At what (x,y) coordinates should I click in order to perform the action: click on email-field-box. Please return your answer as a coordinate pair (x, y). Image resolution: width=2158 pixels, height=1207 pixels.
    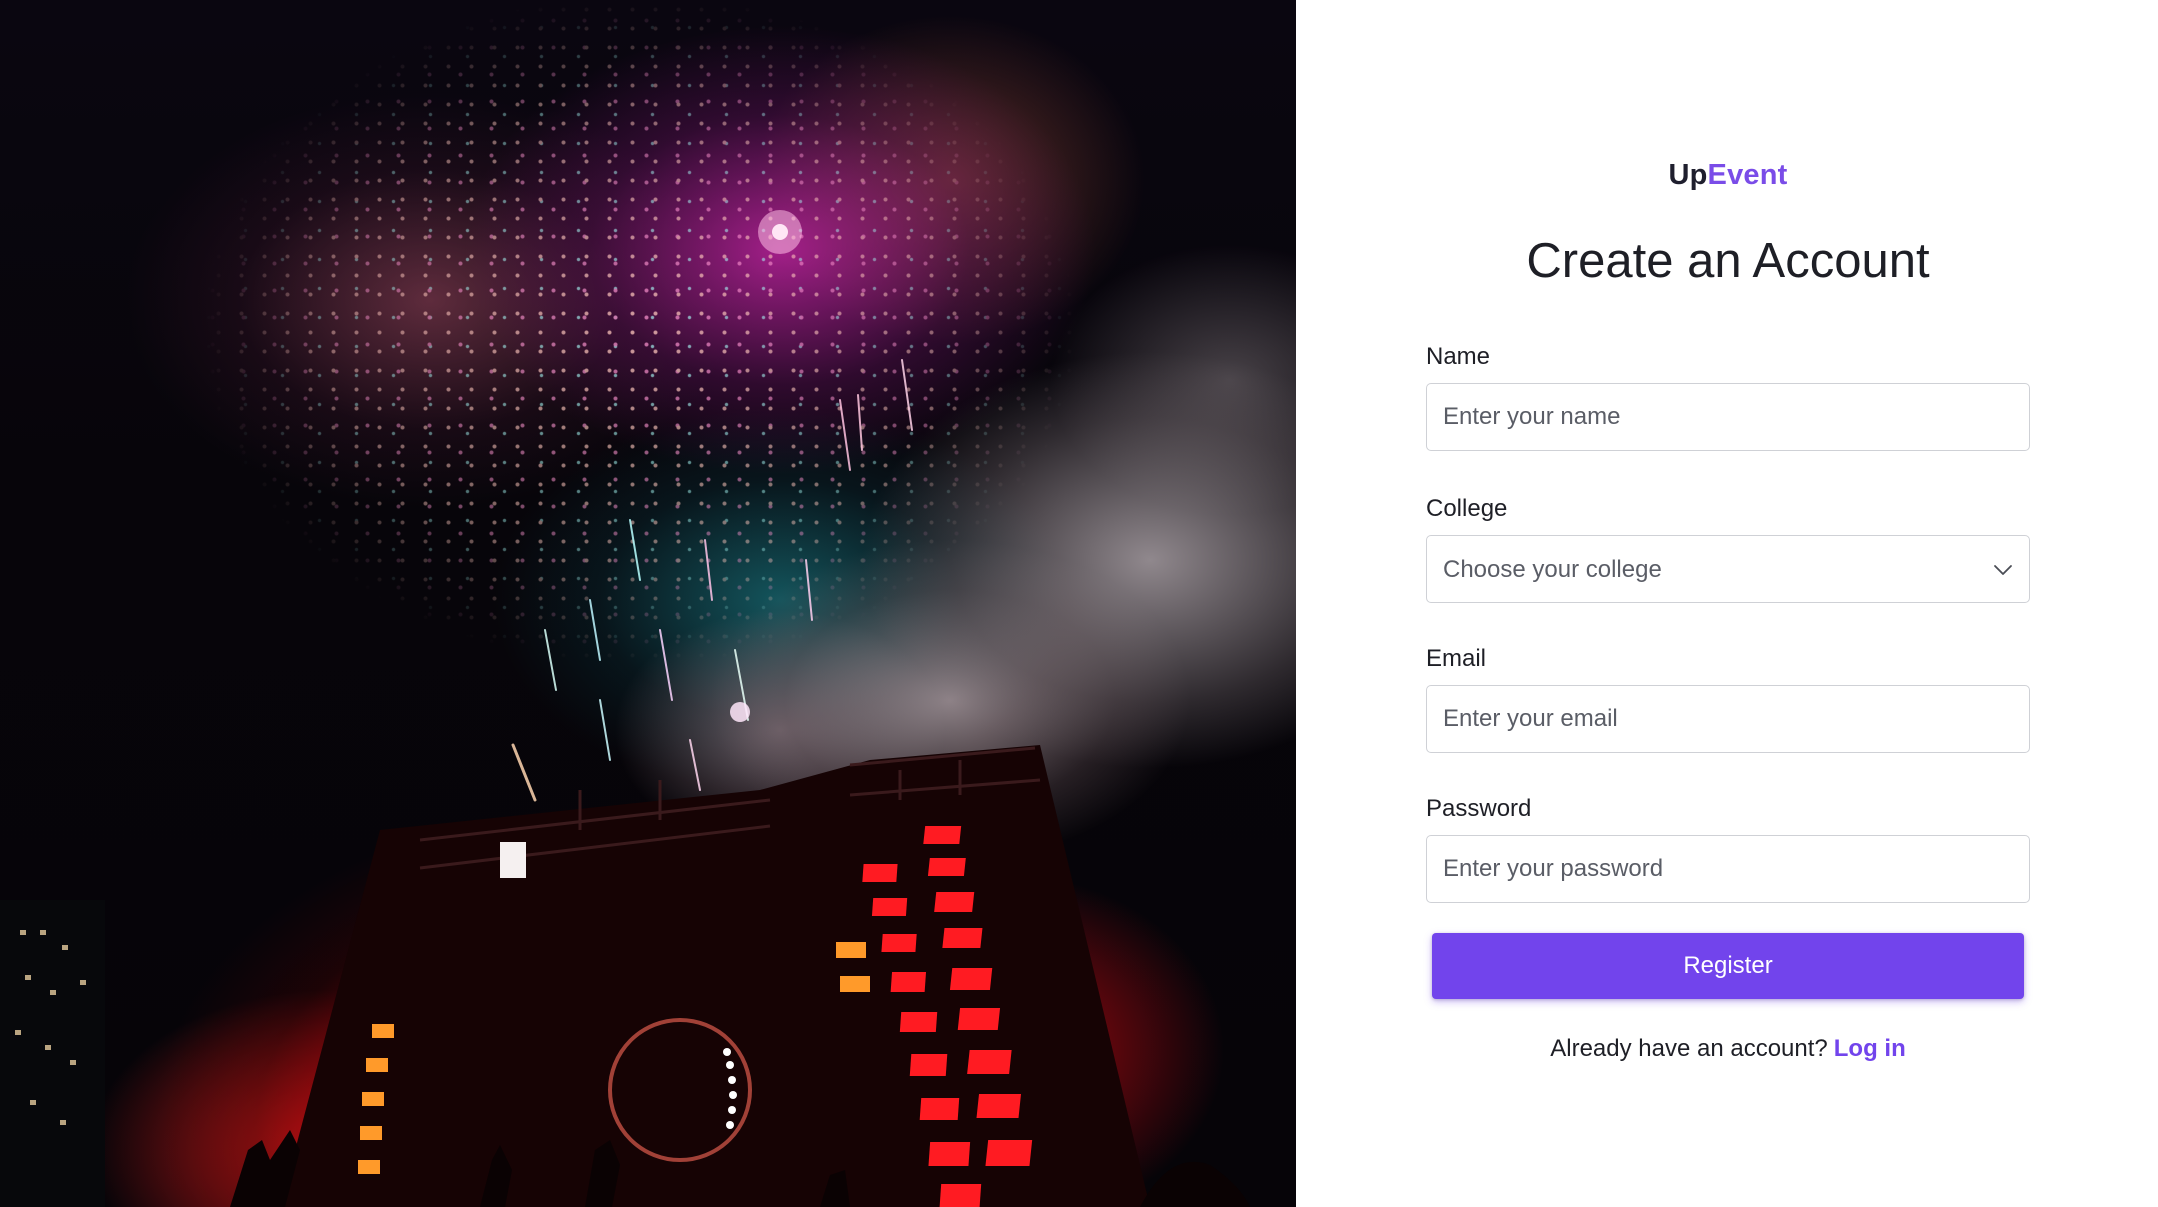
    Looking at the image, I should click on (1728, 719).